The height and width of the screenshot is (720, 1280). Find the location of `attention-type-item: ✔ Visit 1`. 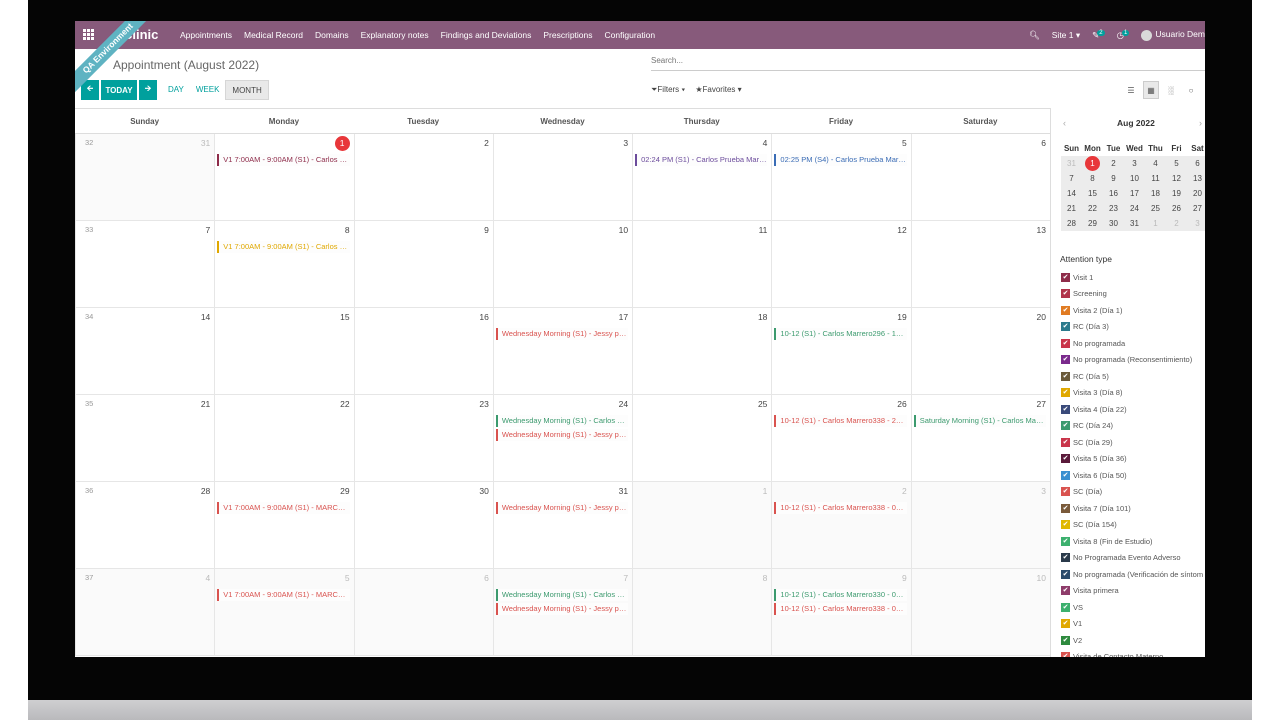

attention-type-item: ✔ Visit 1 is located at coordinates (1132, 277).